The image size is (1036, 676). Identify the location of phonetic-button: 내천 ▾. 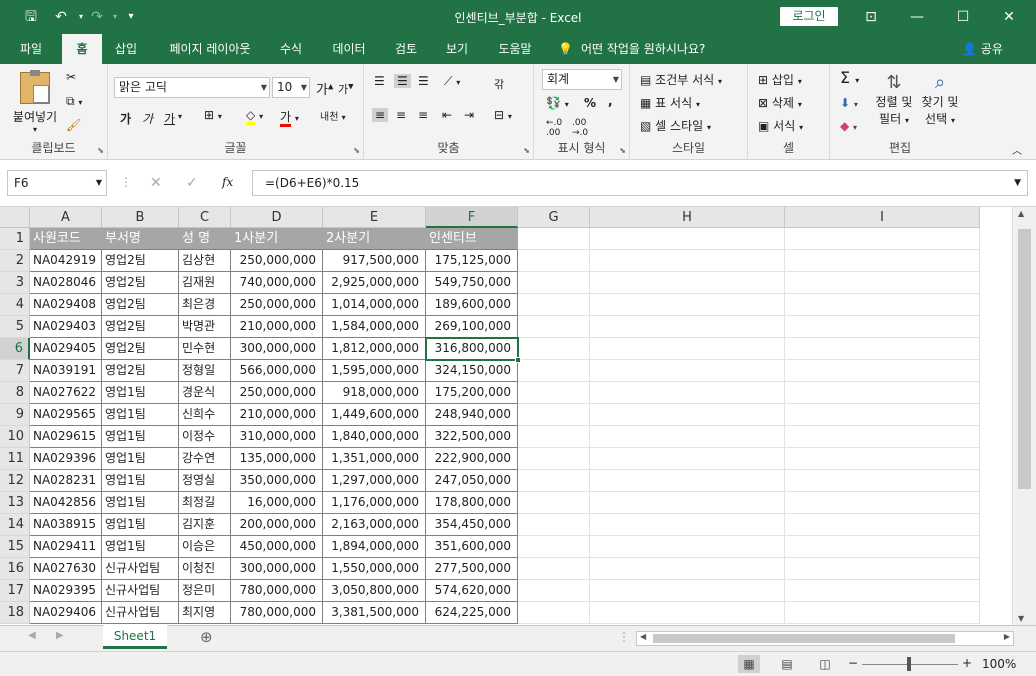
(333, 115).